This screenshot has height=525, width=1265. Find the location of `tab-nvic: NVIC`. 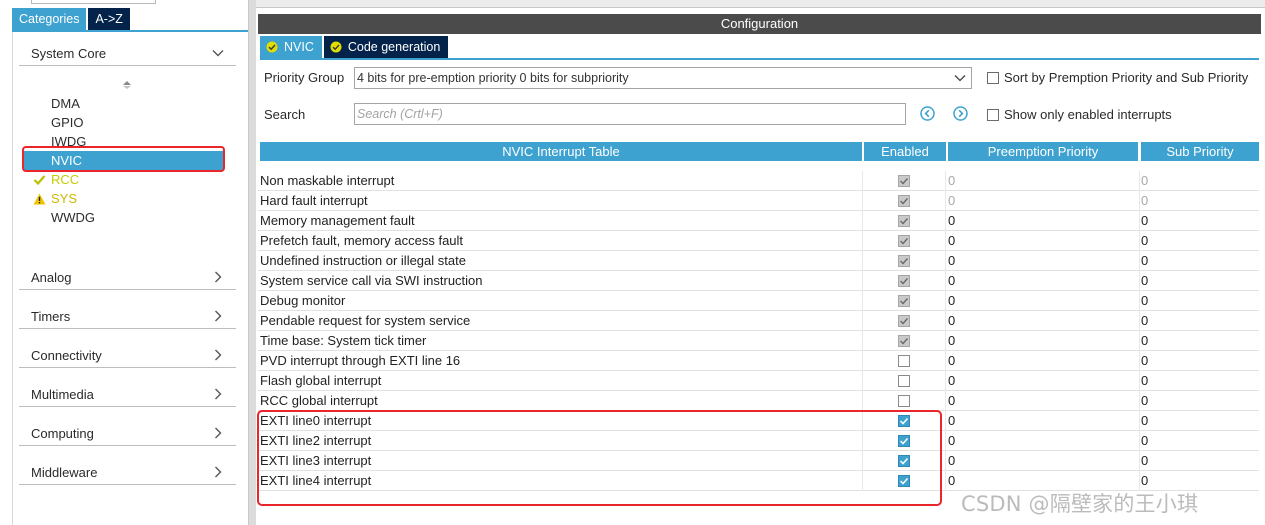

tab-nvic: NVIC is located at coordinates (291, 47).